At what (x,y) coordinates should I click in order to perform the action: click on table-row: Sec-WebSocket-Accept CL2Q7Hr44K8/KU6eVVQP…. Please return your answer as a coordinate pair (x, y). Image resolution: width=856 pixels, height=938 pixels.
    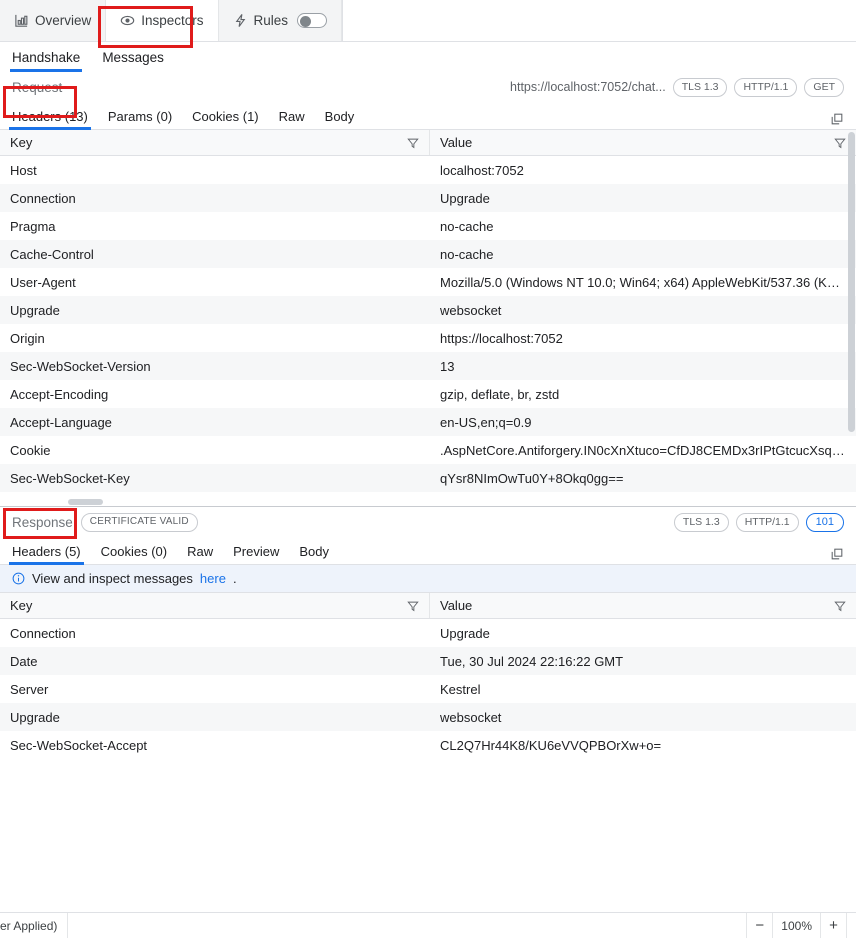
    Looking at the image, I should click on (428, 745).